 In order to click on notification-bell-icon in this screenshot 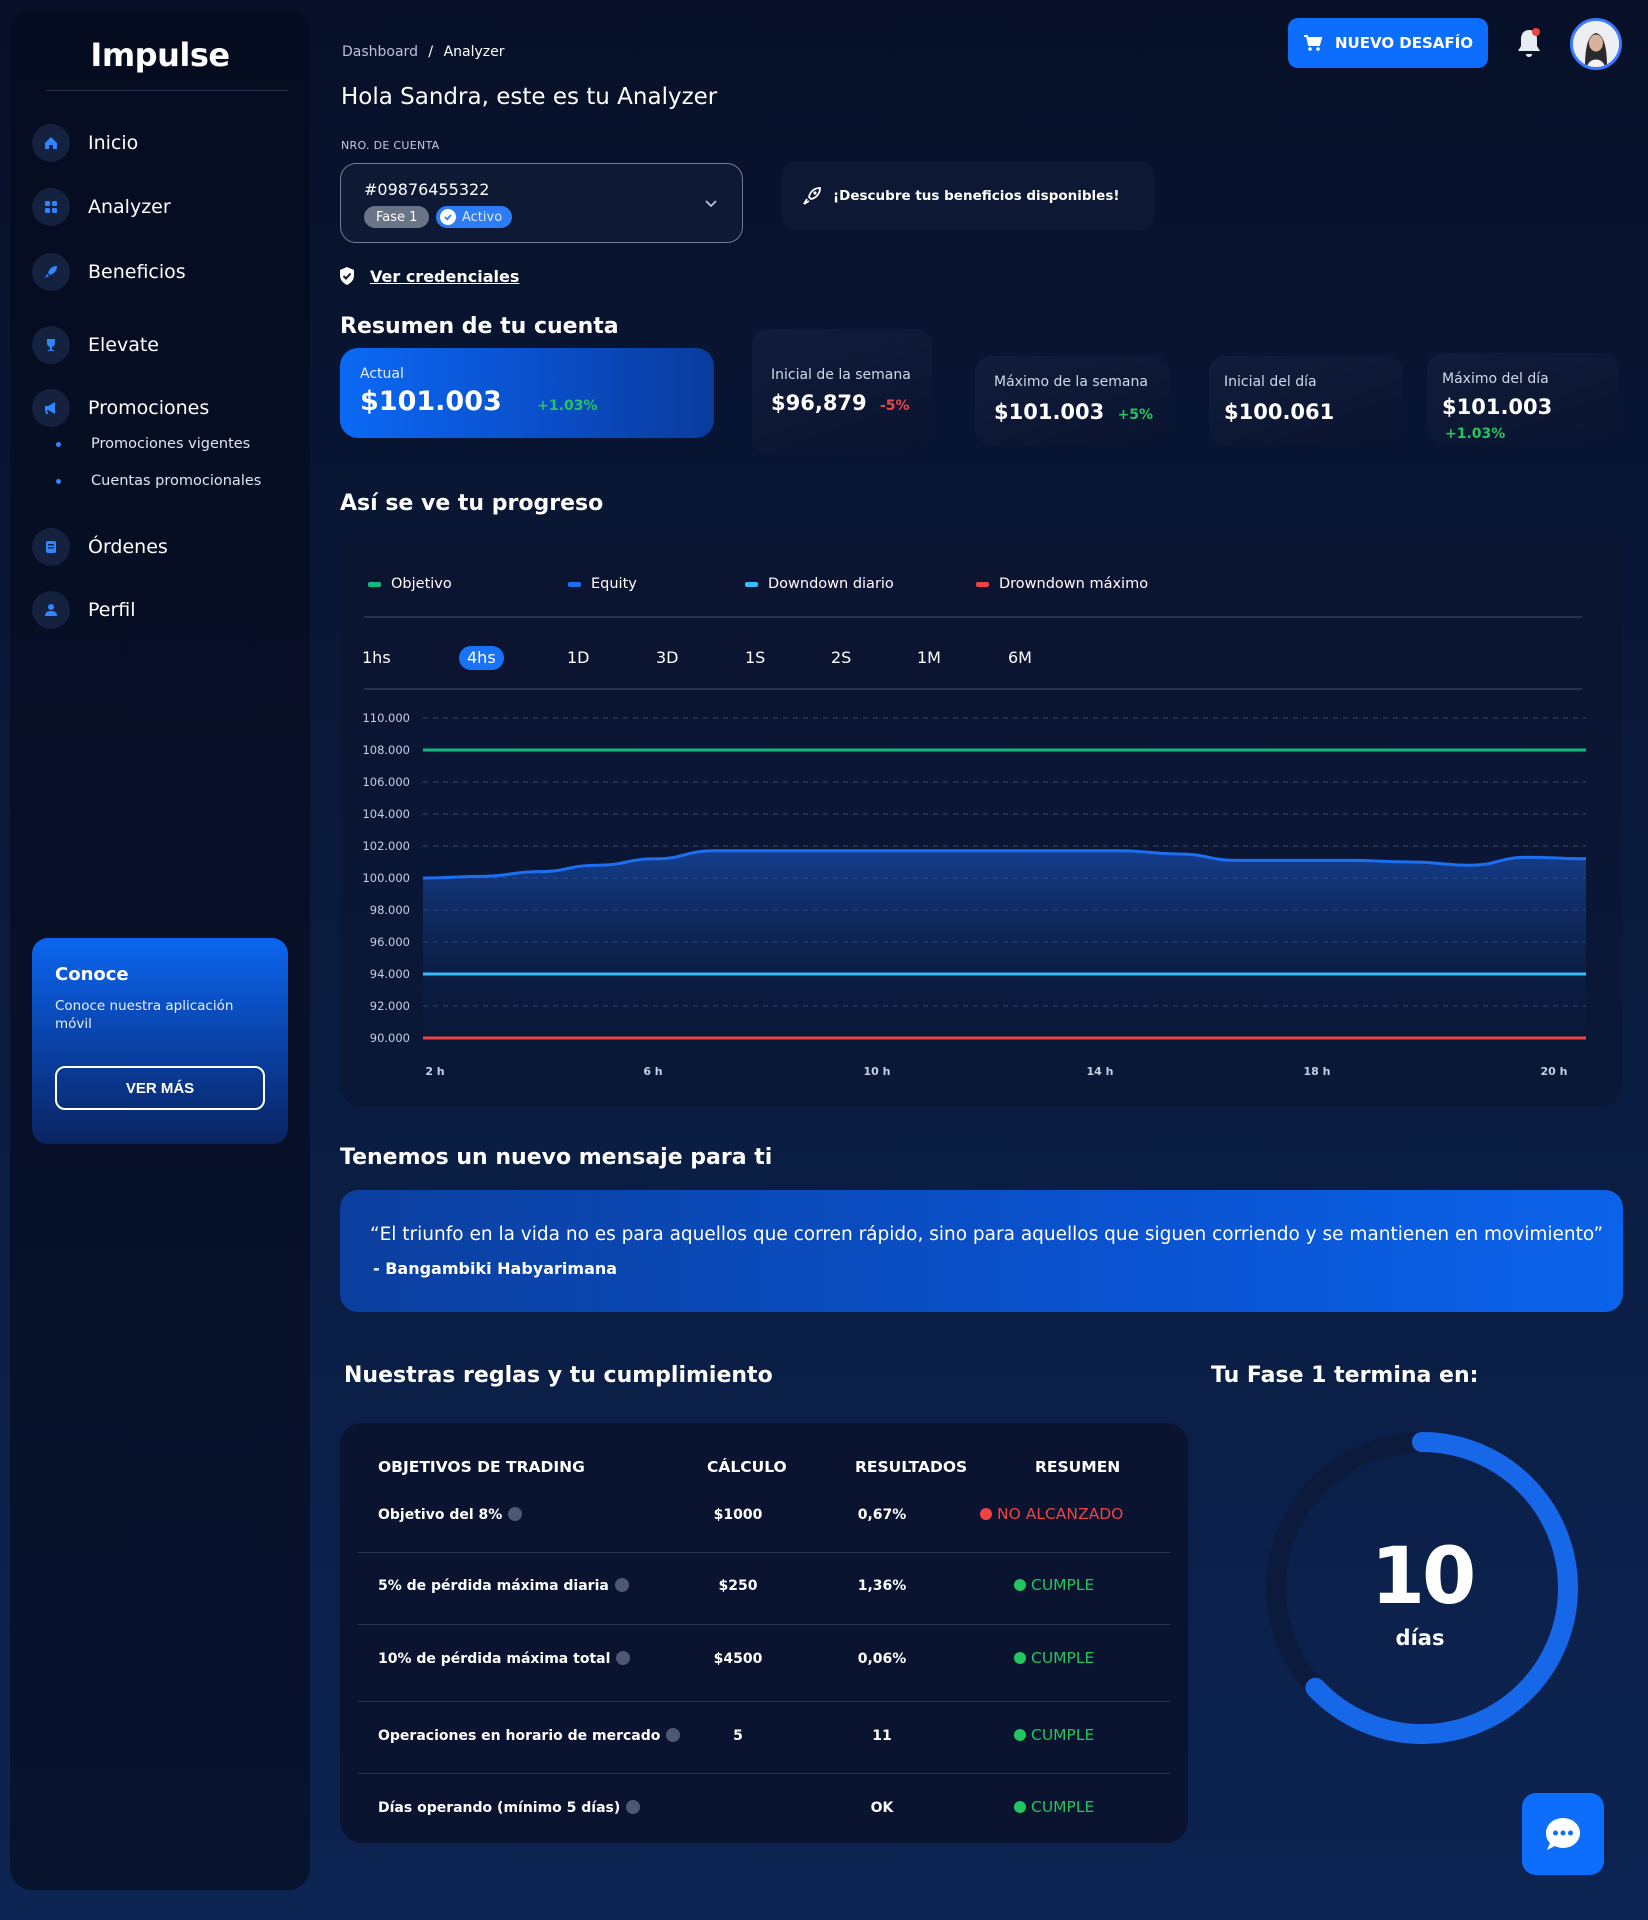, I will do `click(1529, 45)`.